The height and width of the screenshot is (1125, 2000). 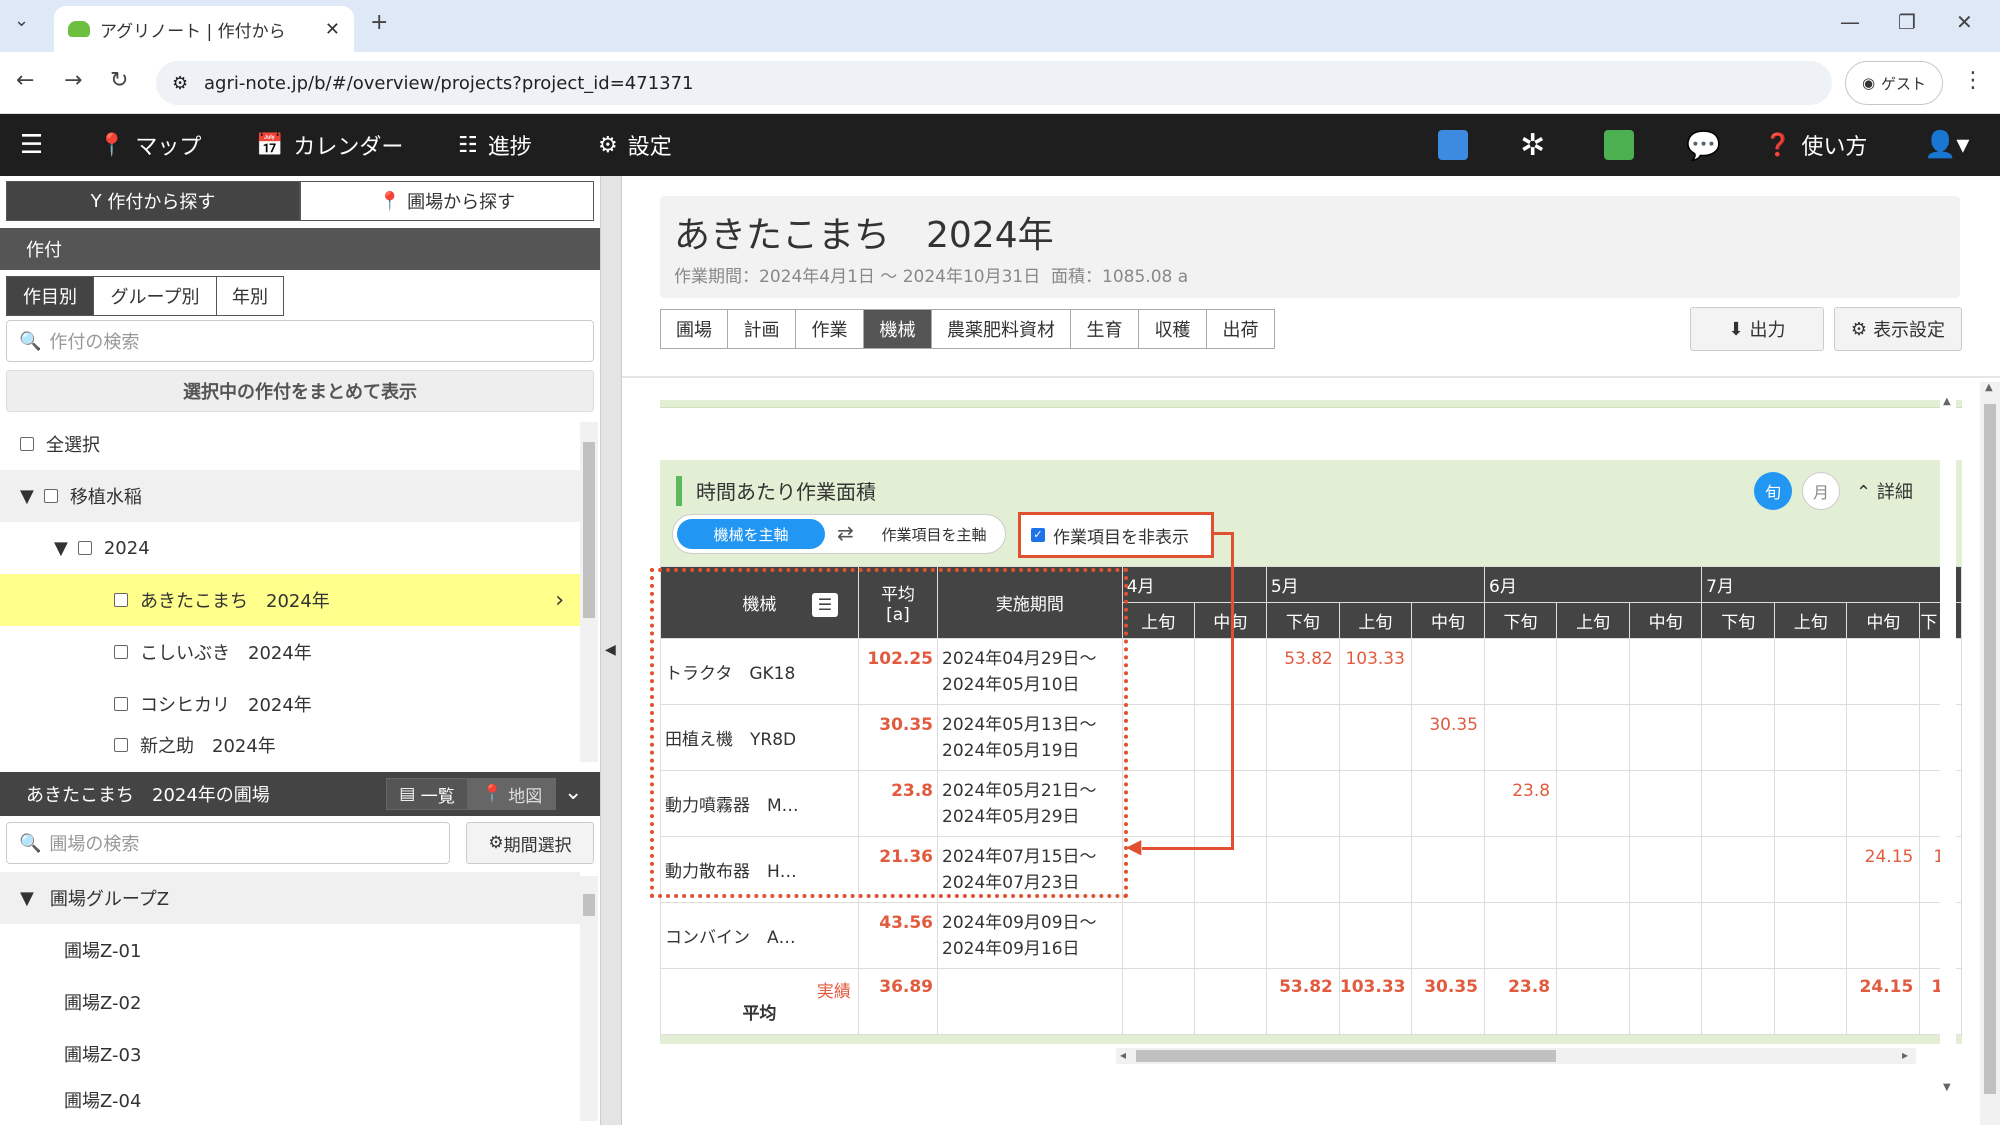 What do you see at coordinates (50, 296) in the screenshot?
I see `tab-by-crop-type: 作目別` at bounding box center [50, 296].